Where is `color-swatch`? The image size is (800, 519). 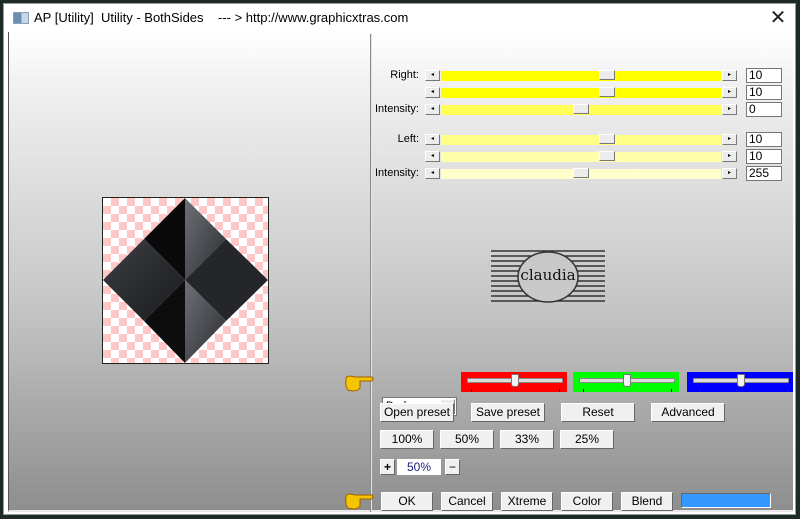 color-swatch is located at coordinates (726, 500).